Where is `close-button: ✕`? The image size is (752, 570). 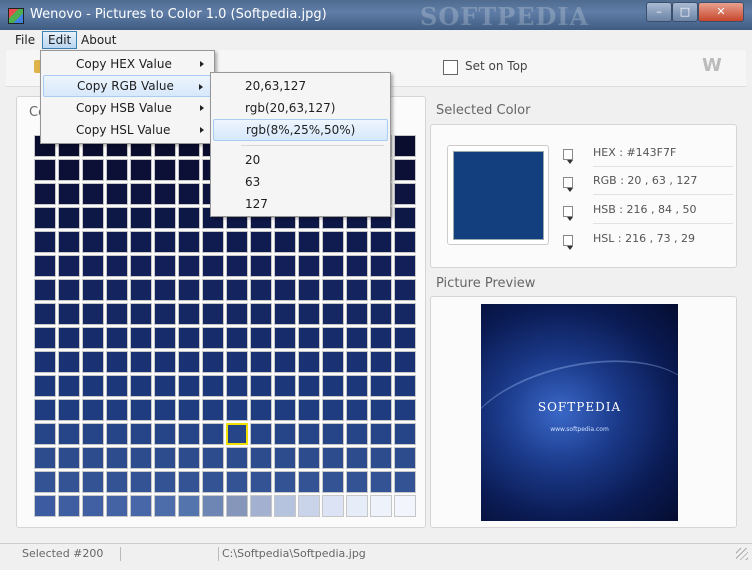
close-button: ✕ is located at coordinates (721, 12).